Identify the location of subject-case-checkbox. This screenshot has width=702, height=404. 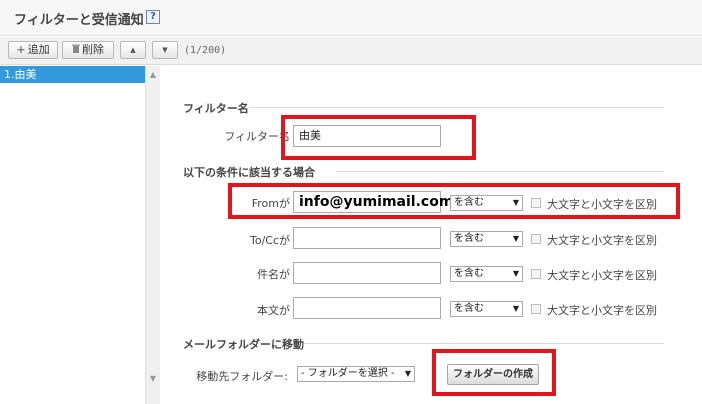
(536, 274).